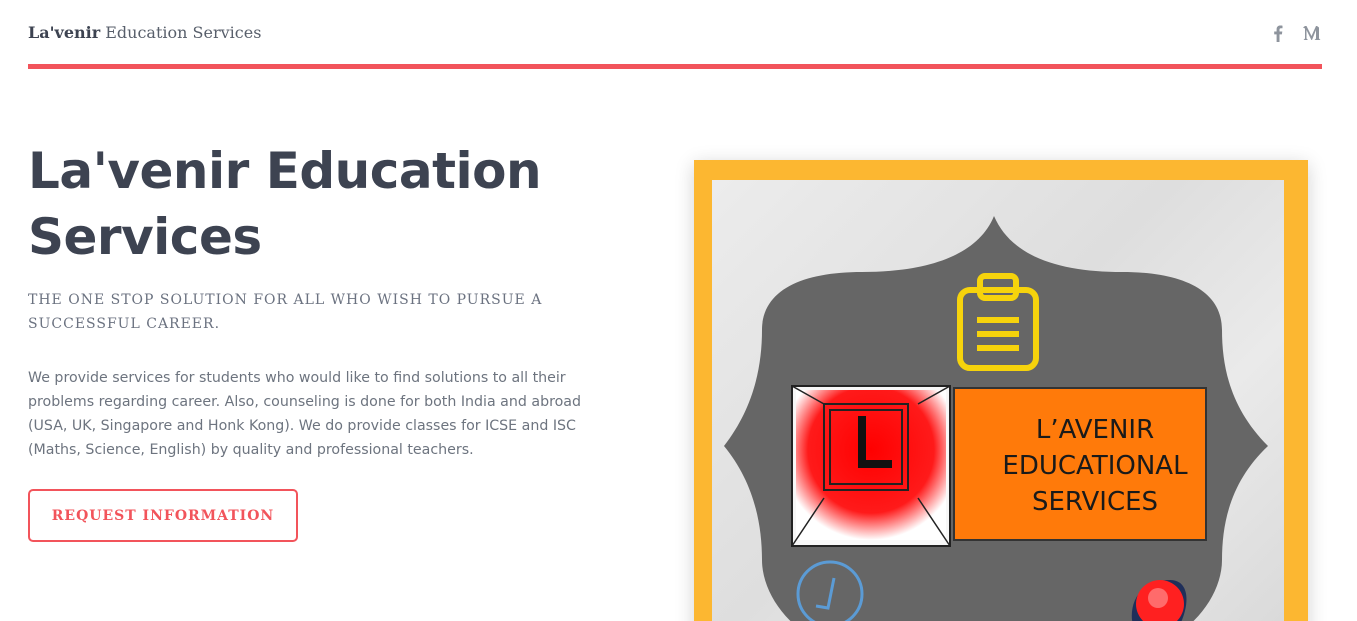 This screenshot has height=621, width=1357. I want to click on brand-logo: La'venir Education Services, so click(144, 32).